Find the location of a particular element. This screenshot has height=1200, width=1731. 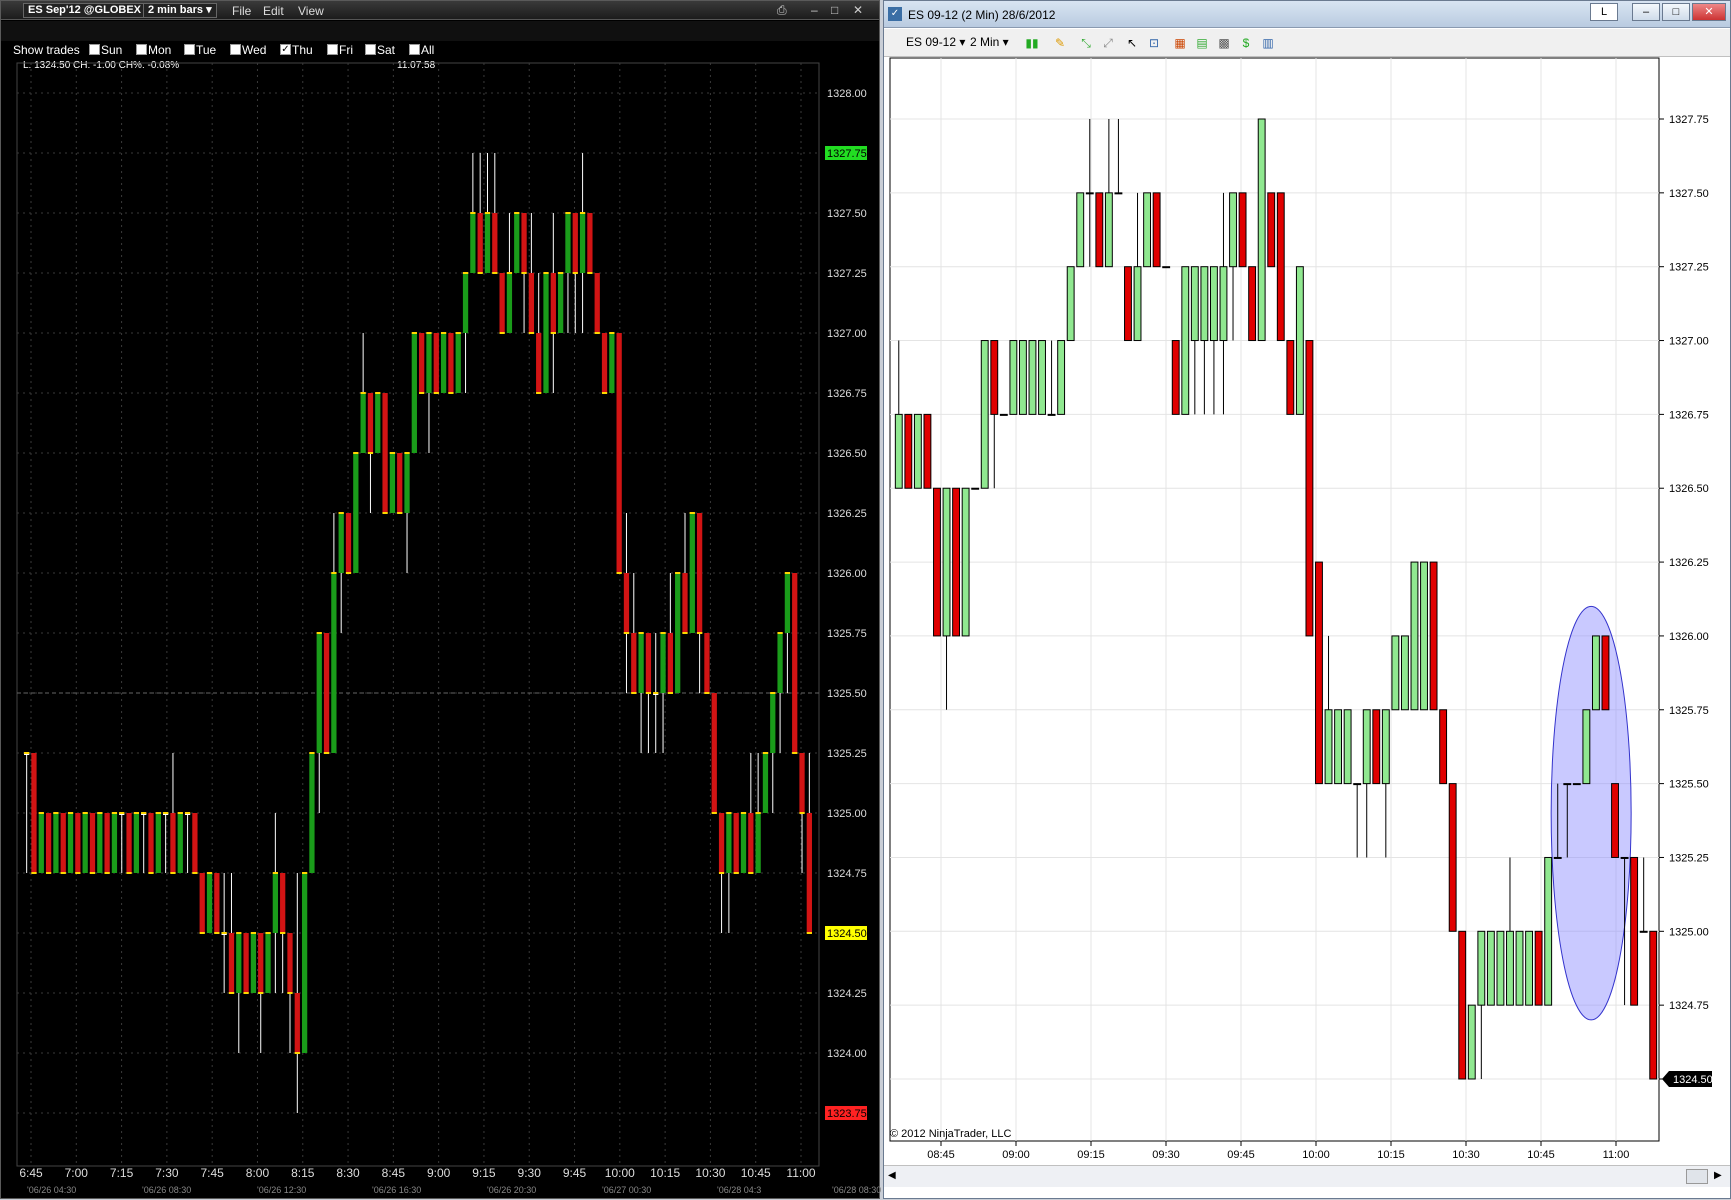

date-label: '06/26 08:30 is located at coordinates (166, 1190).